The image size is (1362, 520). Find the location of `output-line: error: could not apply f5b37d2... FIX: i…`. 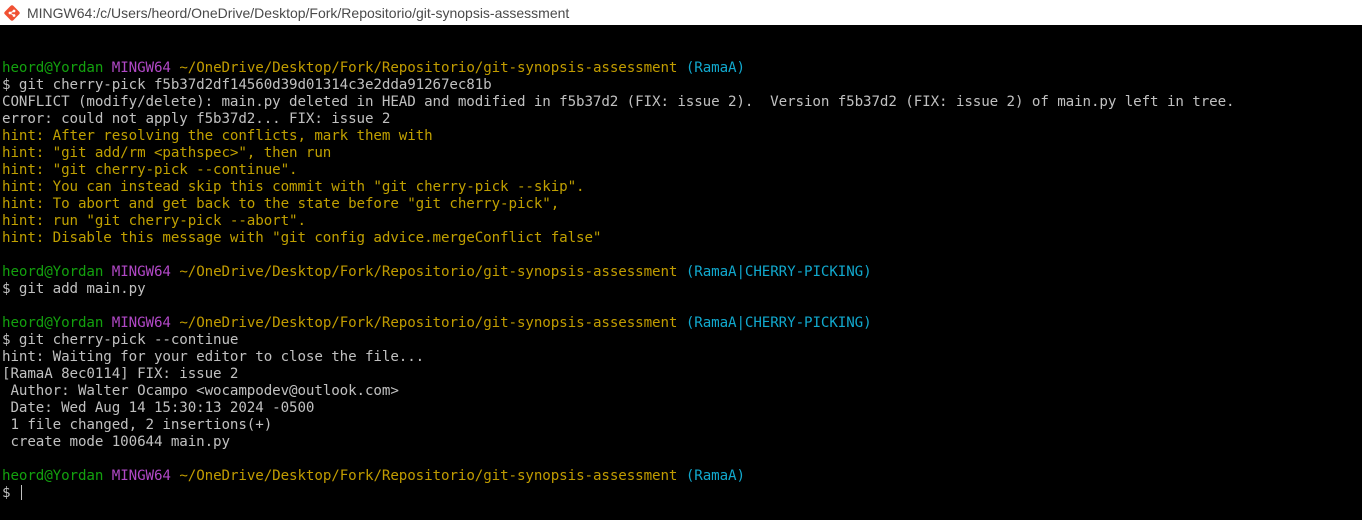

output-line: error: could not apply f5b37d2... FIX: i… is located at coordinates (682, 119).